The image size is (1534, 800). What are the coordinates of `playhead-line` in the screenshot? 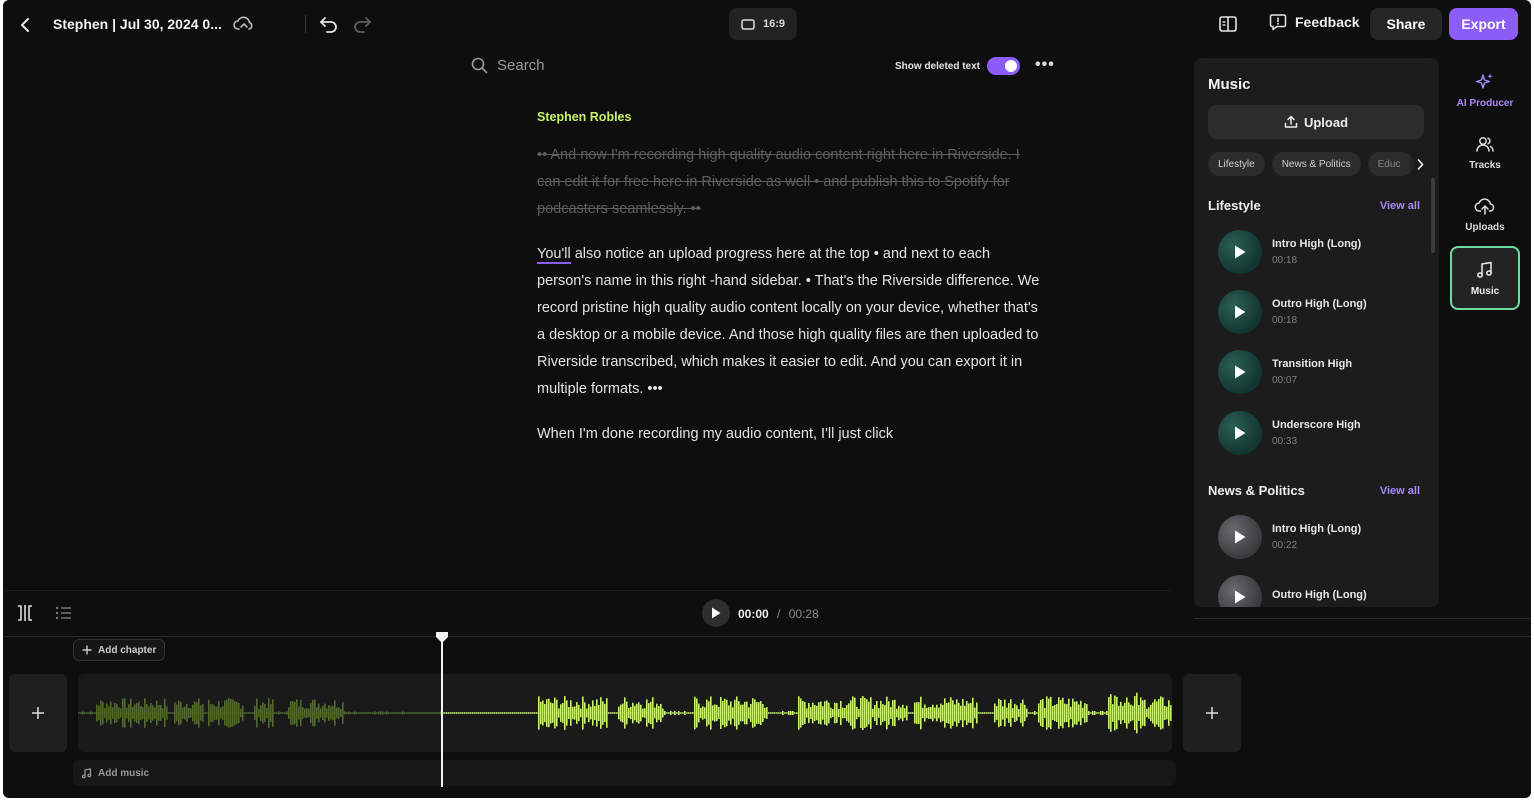 It's located at (442, 712).